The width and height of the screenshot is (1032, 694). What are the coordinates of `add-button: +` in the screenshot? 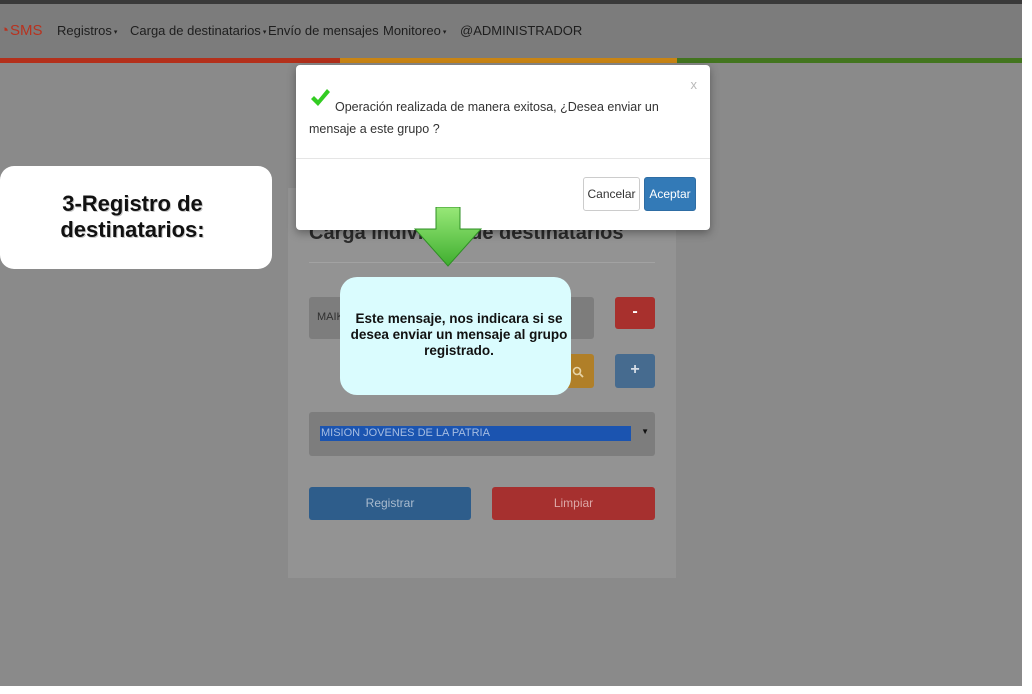 It's located at (635, 371).